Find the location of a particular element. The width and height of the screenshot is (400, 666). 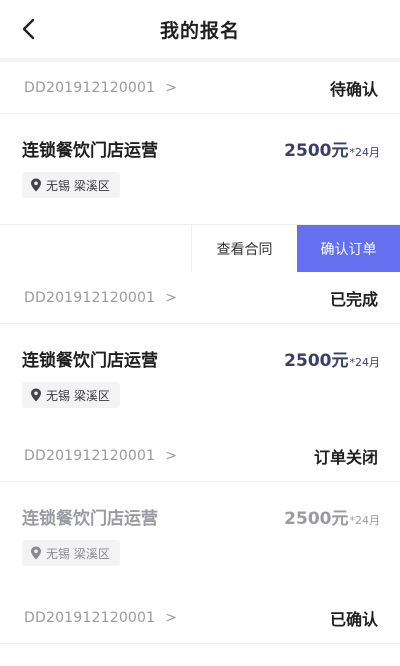

order-header: DD201912120001 > 待确认 is located at coordinates (200, 88).